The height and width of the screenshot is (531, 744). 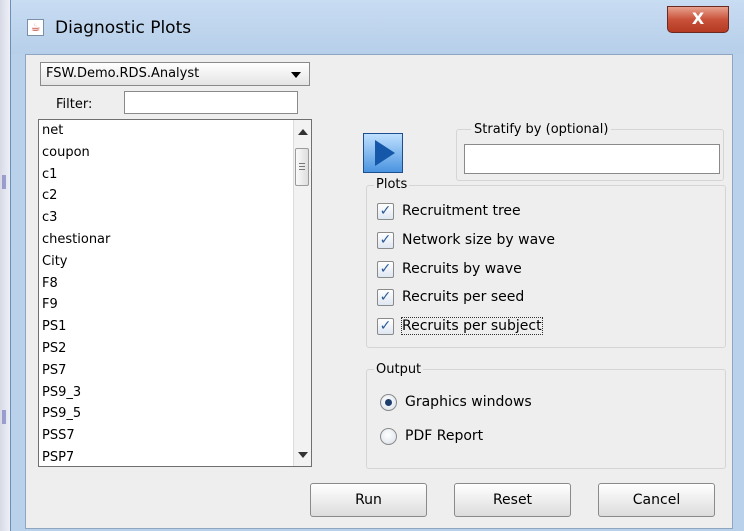 I want to click on radio-label: PDF Report, so click(x=444, y=436).